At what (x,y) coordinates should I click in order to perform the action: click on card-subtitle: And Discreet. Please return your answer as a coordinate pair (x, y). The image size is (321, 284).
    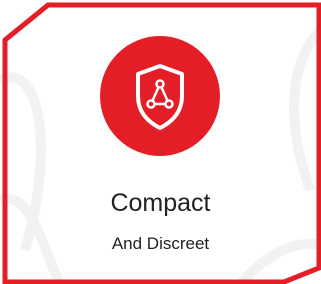
    Looking at the image, I should click on (160, 243).